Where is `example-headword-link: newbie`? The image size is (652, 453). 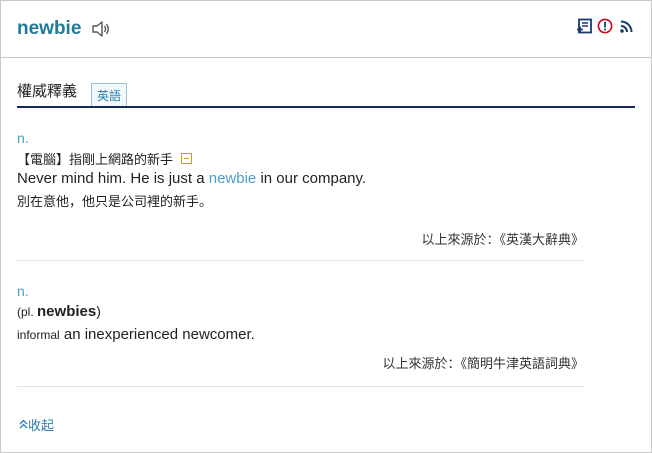
example-headword-link: newbie is located at coordinates (233, 178).